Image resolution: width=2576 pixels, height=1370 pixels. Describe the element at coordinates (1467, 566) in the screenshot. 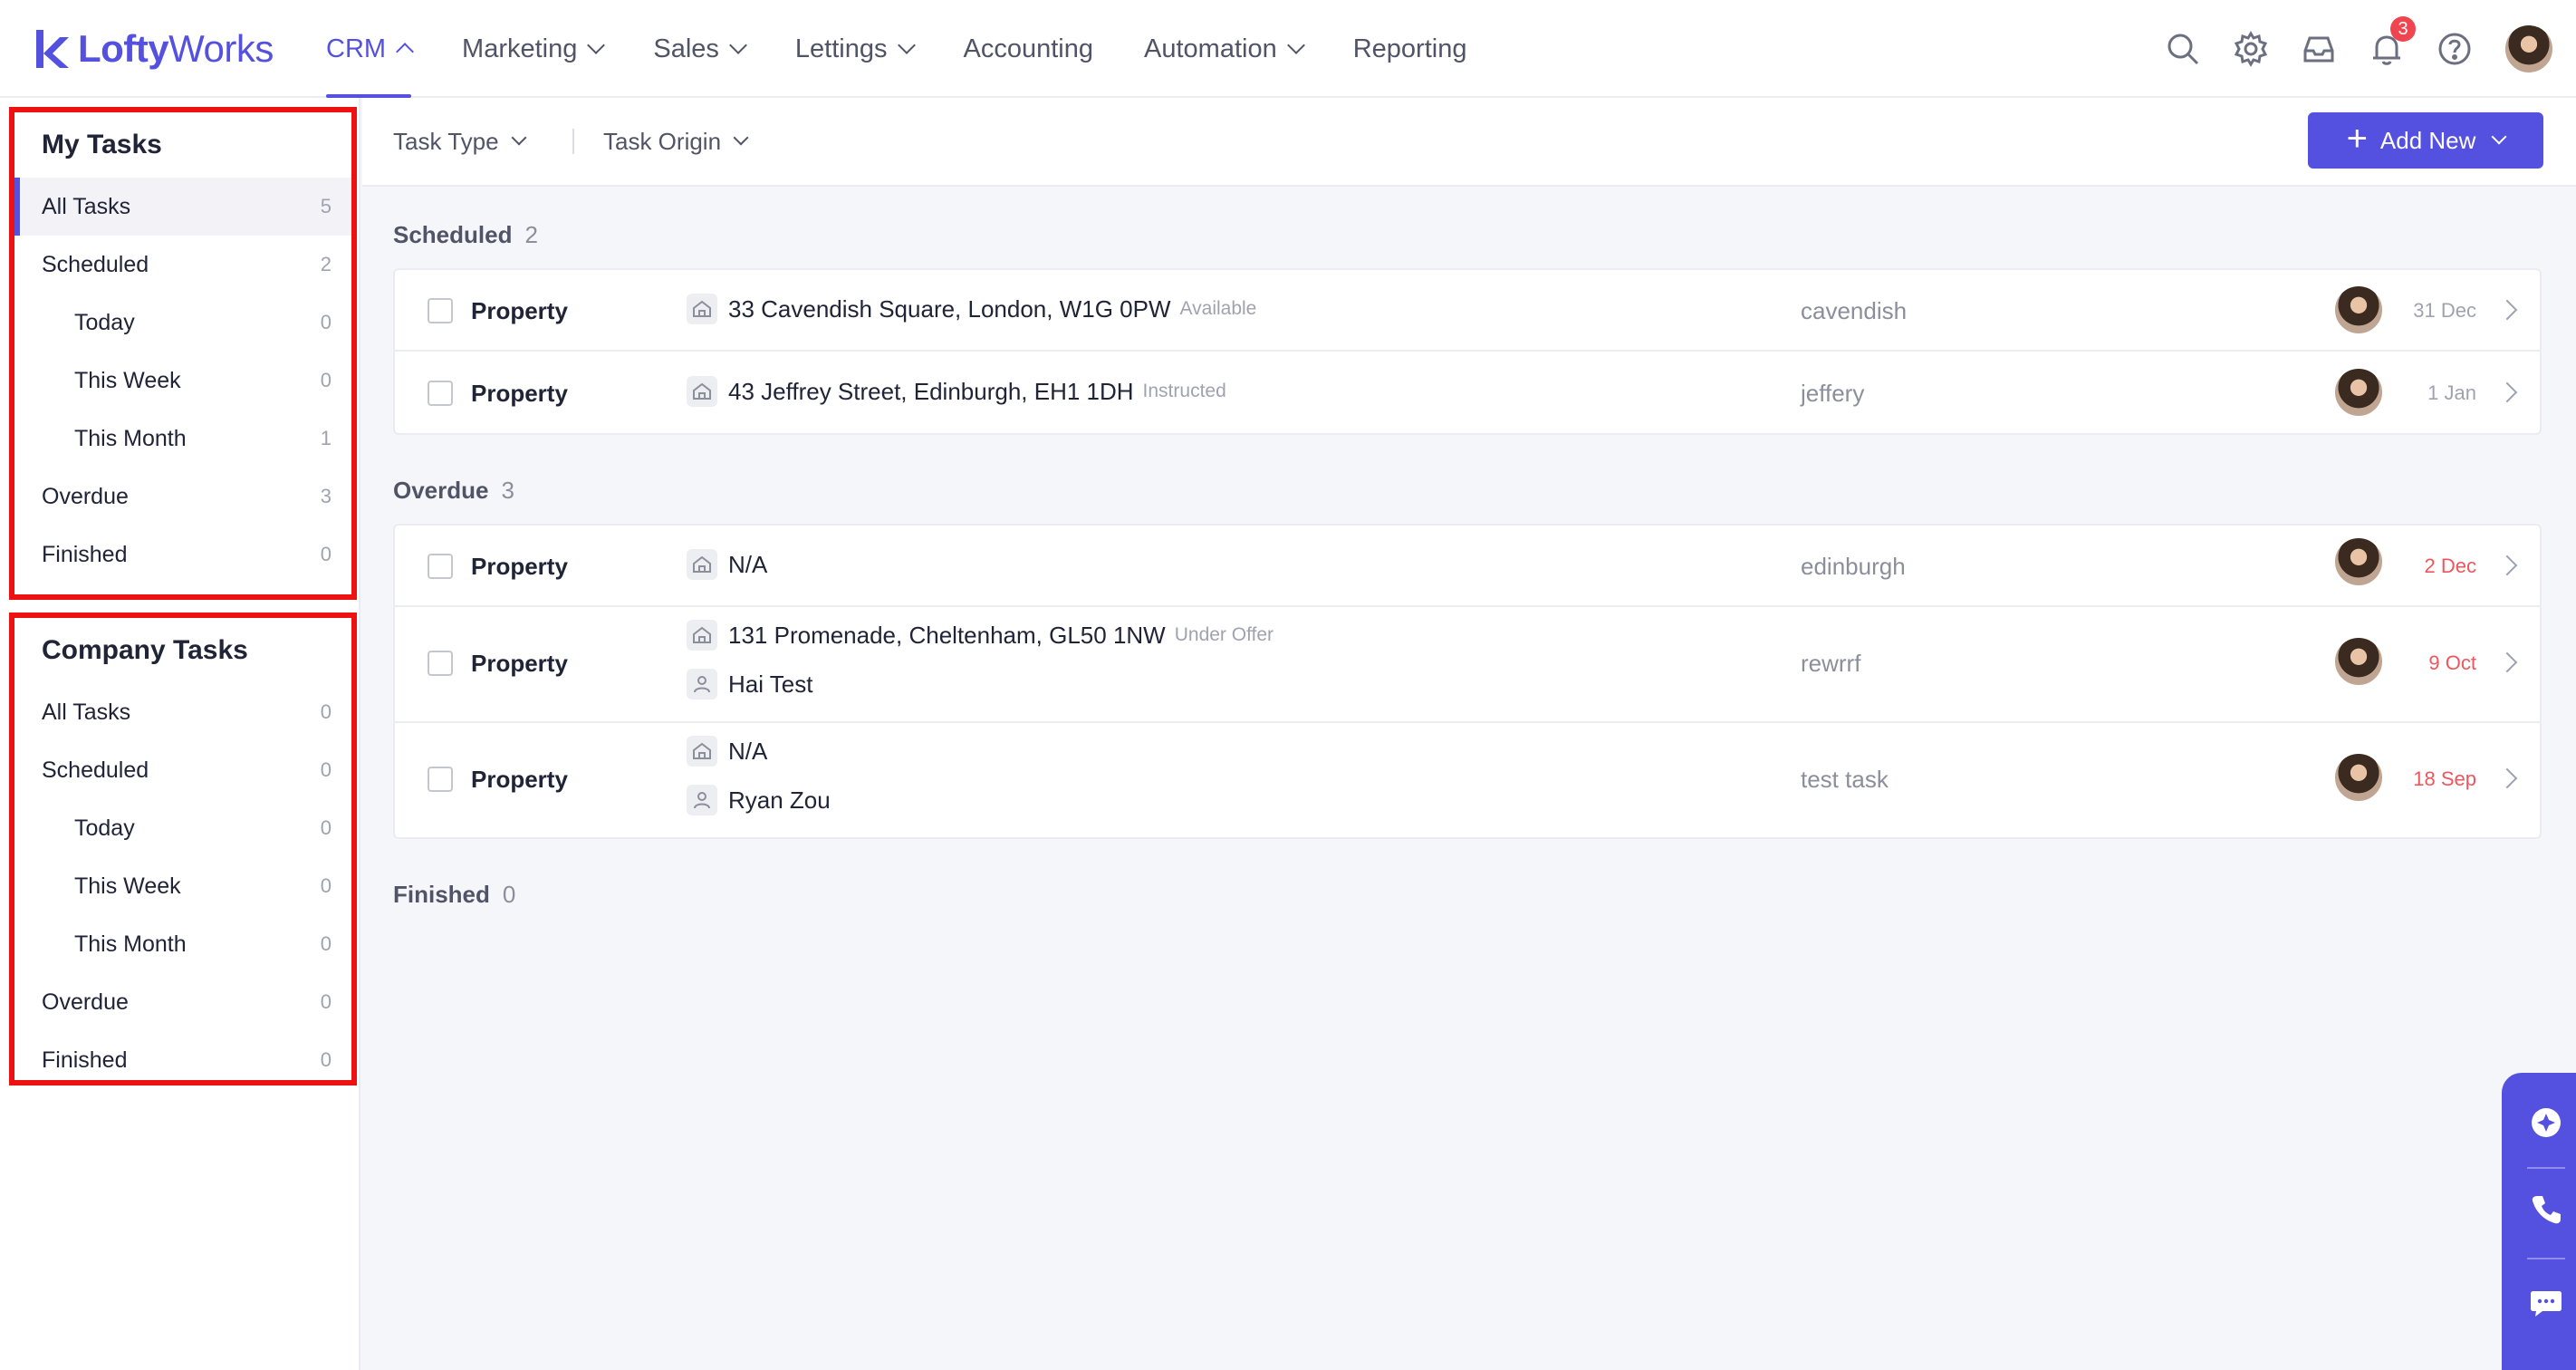

I see `task-row: Property N/A edinburgh 2 Dec` at that location.